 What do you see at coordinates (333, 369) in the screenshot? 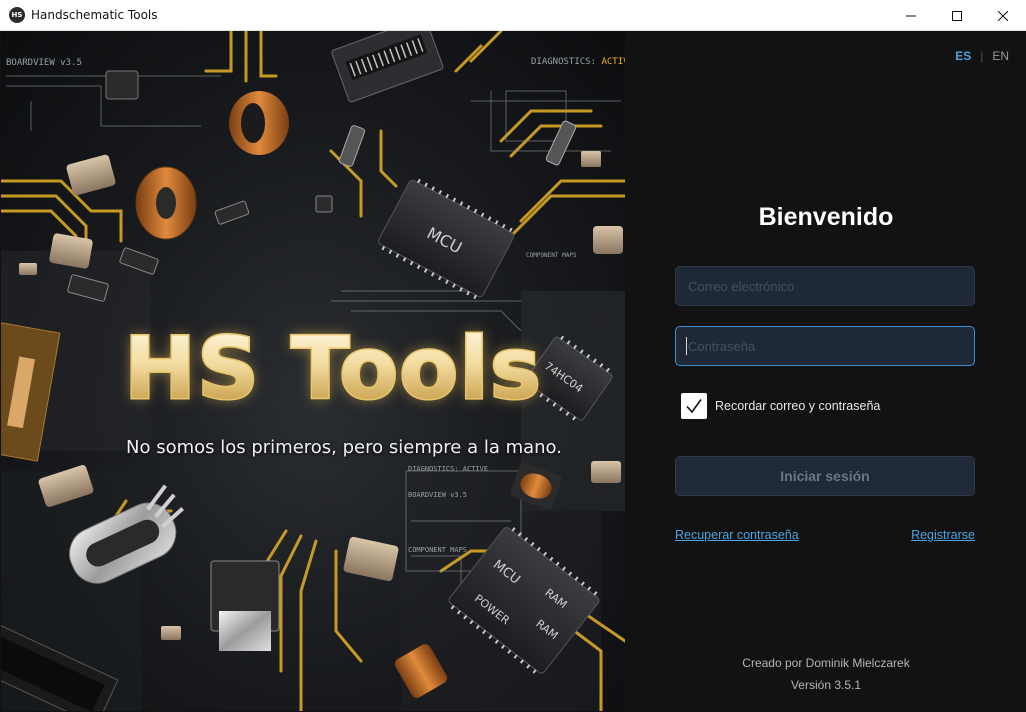
I see `hero-title: HS Tools` at bounding box center [333, 369].